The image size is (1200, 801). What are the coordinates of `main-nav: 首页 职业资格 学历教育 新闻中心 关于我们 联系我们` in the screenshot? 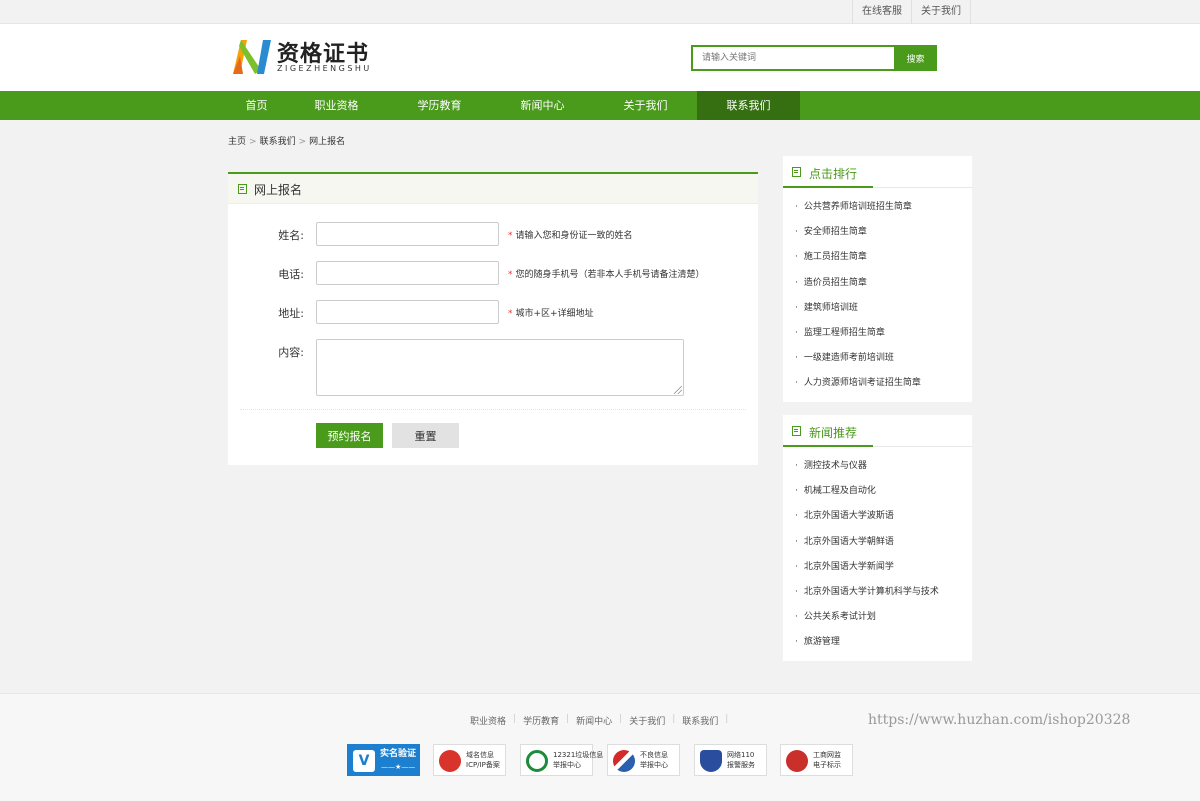 It's located at (600, 105).